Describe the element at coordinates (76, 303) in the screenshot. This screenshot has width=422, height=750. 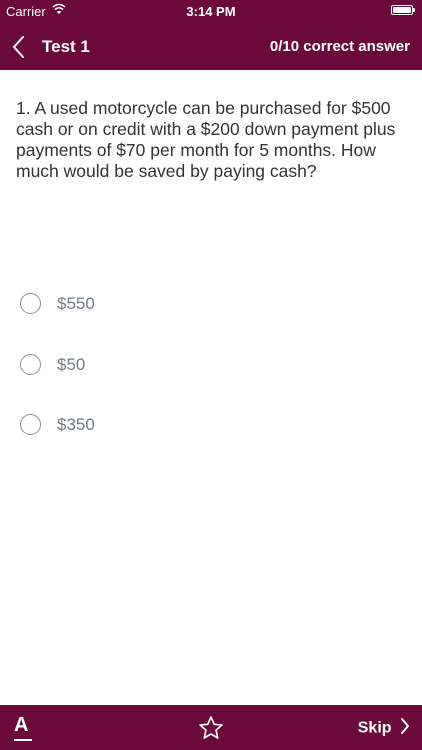
I see `answer-label: $550` at that location.